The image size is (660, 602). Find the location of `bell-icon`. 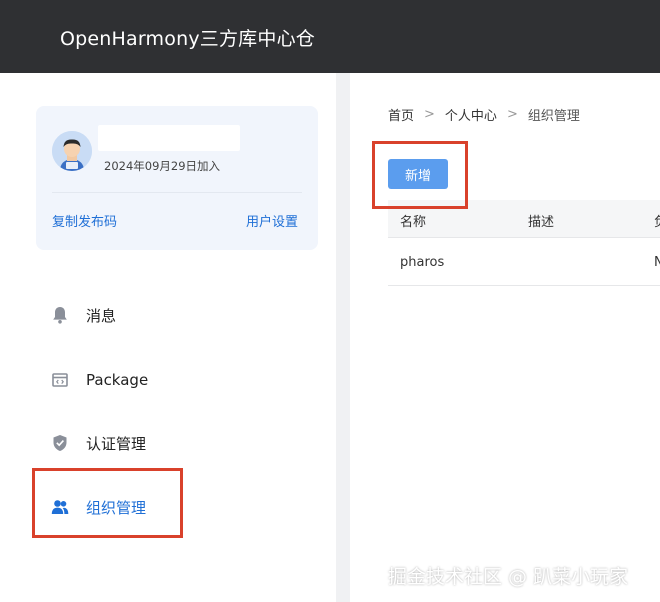

bell-icon is located at coordinates (60, 315).